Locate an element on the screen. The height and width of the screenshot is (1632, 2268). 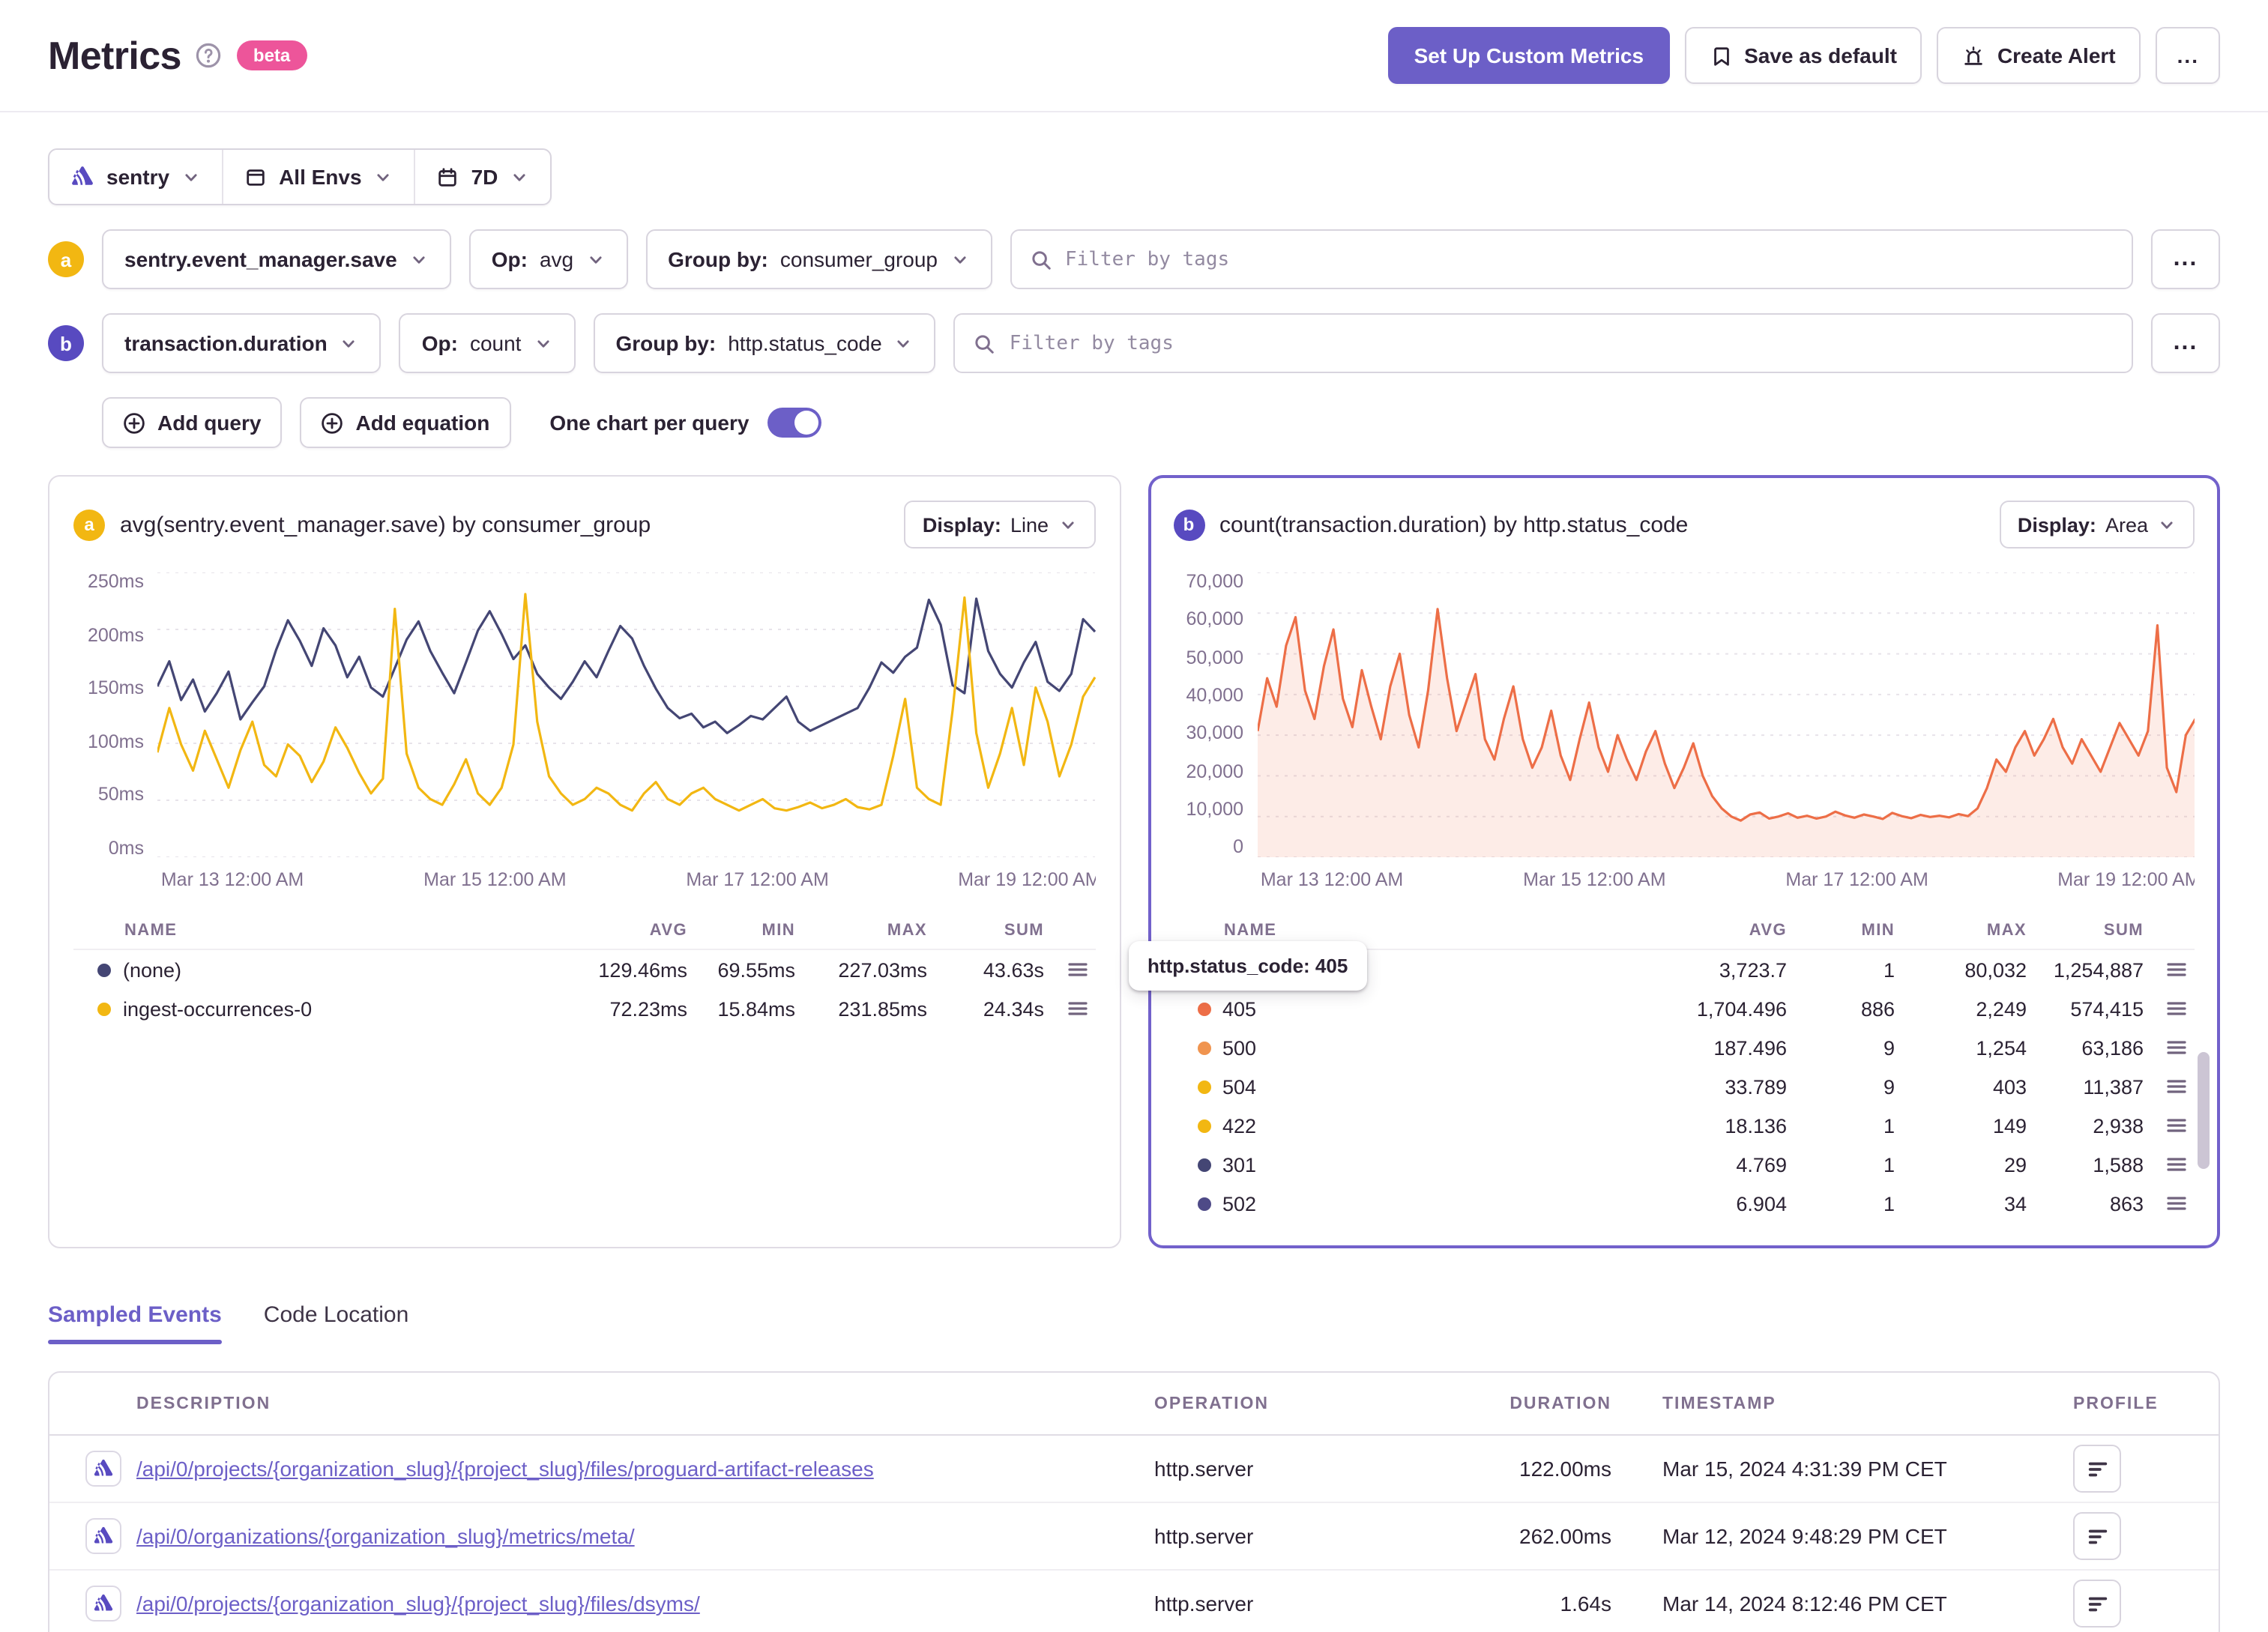
summary-table-header: NAME AVG MIN MAX SUM is located at coordinates (584, 930).